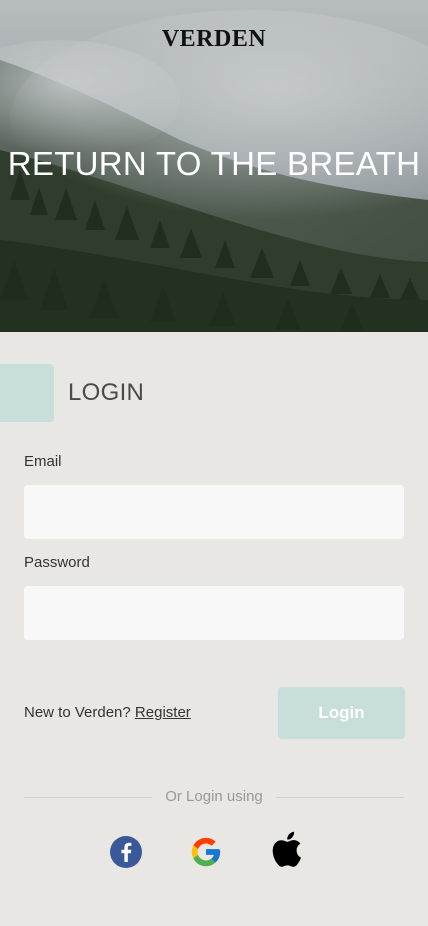 This screenshot has height=926, width=428. Describe the element at coordinates (341, 713) in the screenshot. I see `login-button: Login` at that location.